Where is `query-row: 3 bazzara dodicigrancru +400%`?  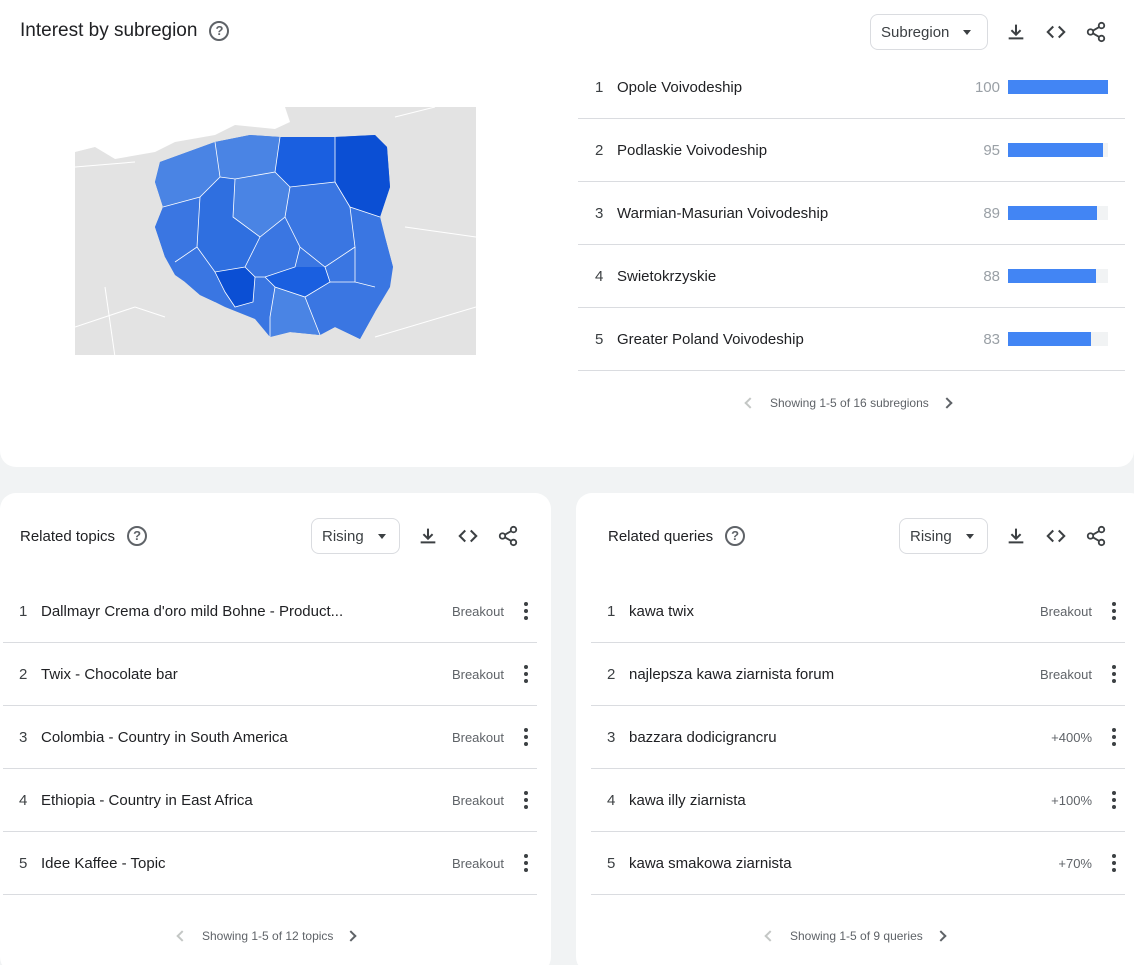 query-row: 3 bazzara dodicigrancru +400% is located at coordinates (858, 737).